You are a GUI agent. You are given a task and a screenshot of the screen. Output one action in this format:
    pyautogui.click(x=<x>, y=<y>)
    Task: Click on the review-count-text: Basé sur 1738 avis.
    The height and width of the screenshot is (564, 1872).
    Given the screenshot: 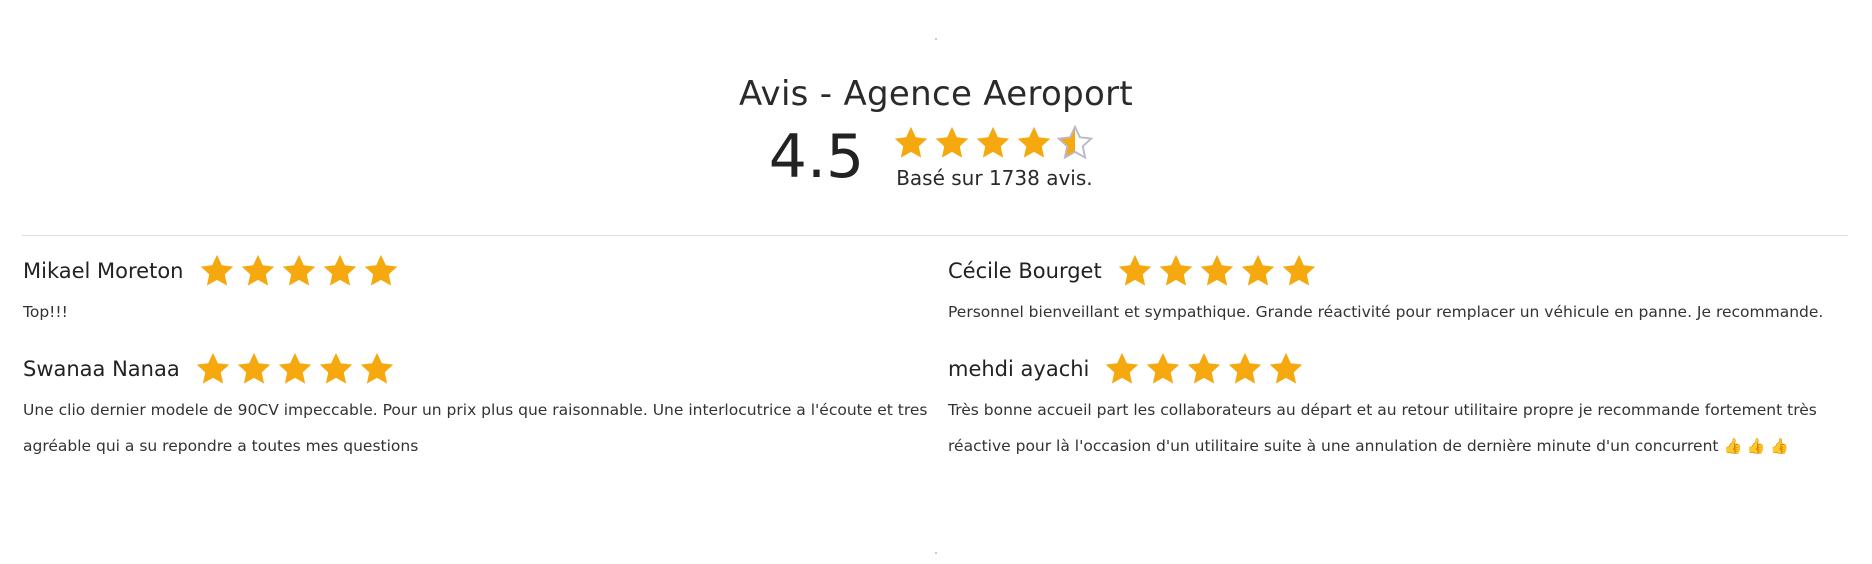 What is the action you would take?
    pyautogui.click(x=994, y=178)
    